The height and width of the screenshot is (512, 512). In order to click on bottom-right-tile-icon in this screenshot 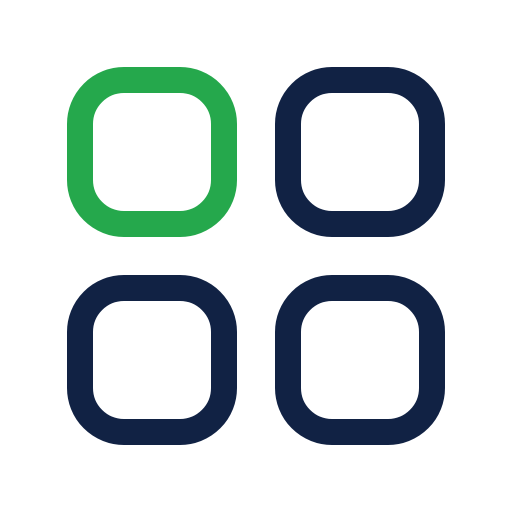, I will do `click(360, 360)`.